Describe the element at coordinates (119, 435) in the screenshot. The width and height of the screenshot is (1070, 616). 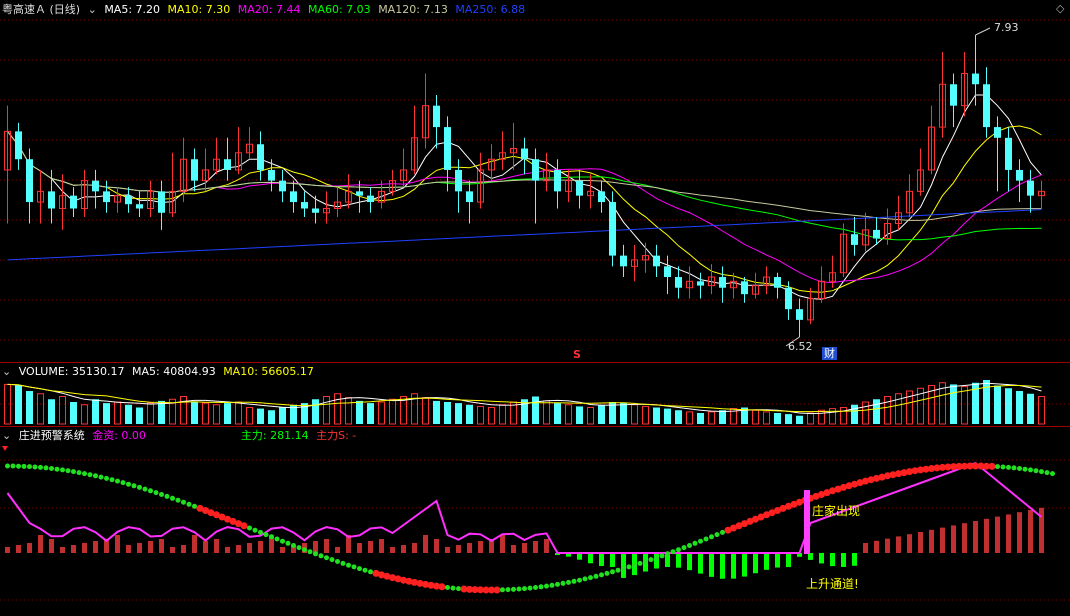
I see `fund-value: 金资: 0.00` at that location.